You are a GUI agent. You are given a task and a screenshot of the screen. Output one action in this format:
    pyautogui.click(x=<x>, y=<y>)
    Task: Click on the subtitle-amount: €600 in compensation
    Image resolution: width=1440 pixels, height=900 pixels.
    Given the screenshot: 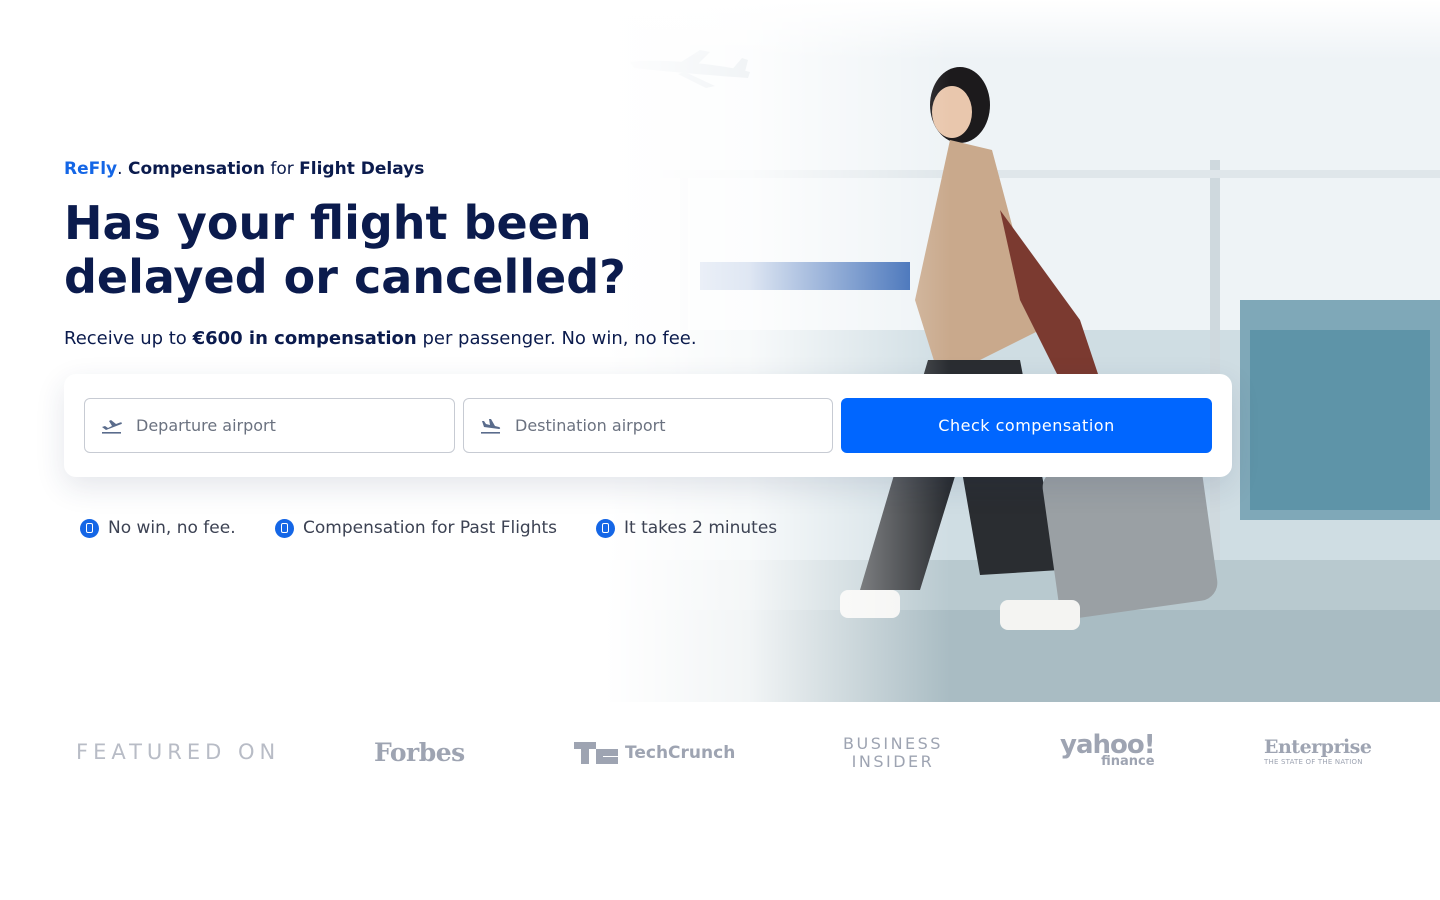 What is the action you would take?
    pyautogui.click(x=304, y=338)
    